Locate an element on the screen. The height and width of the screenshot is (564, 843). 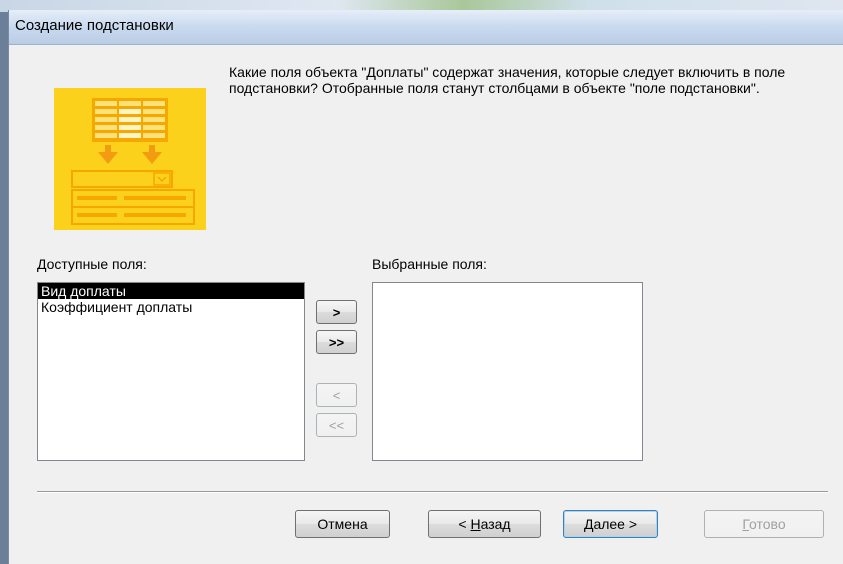
footer-separator is located at coordinates (432, 492).